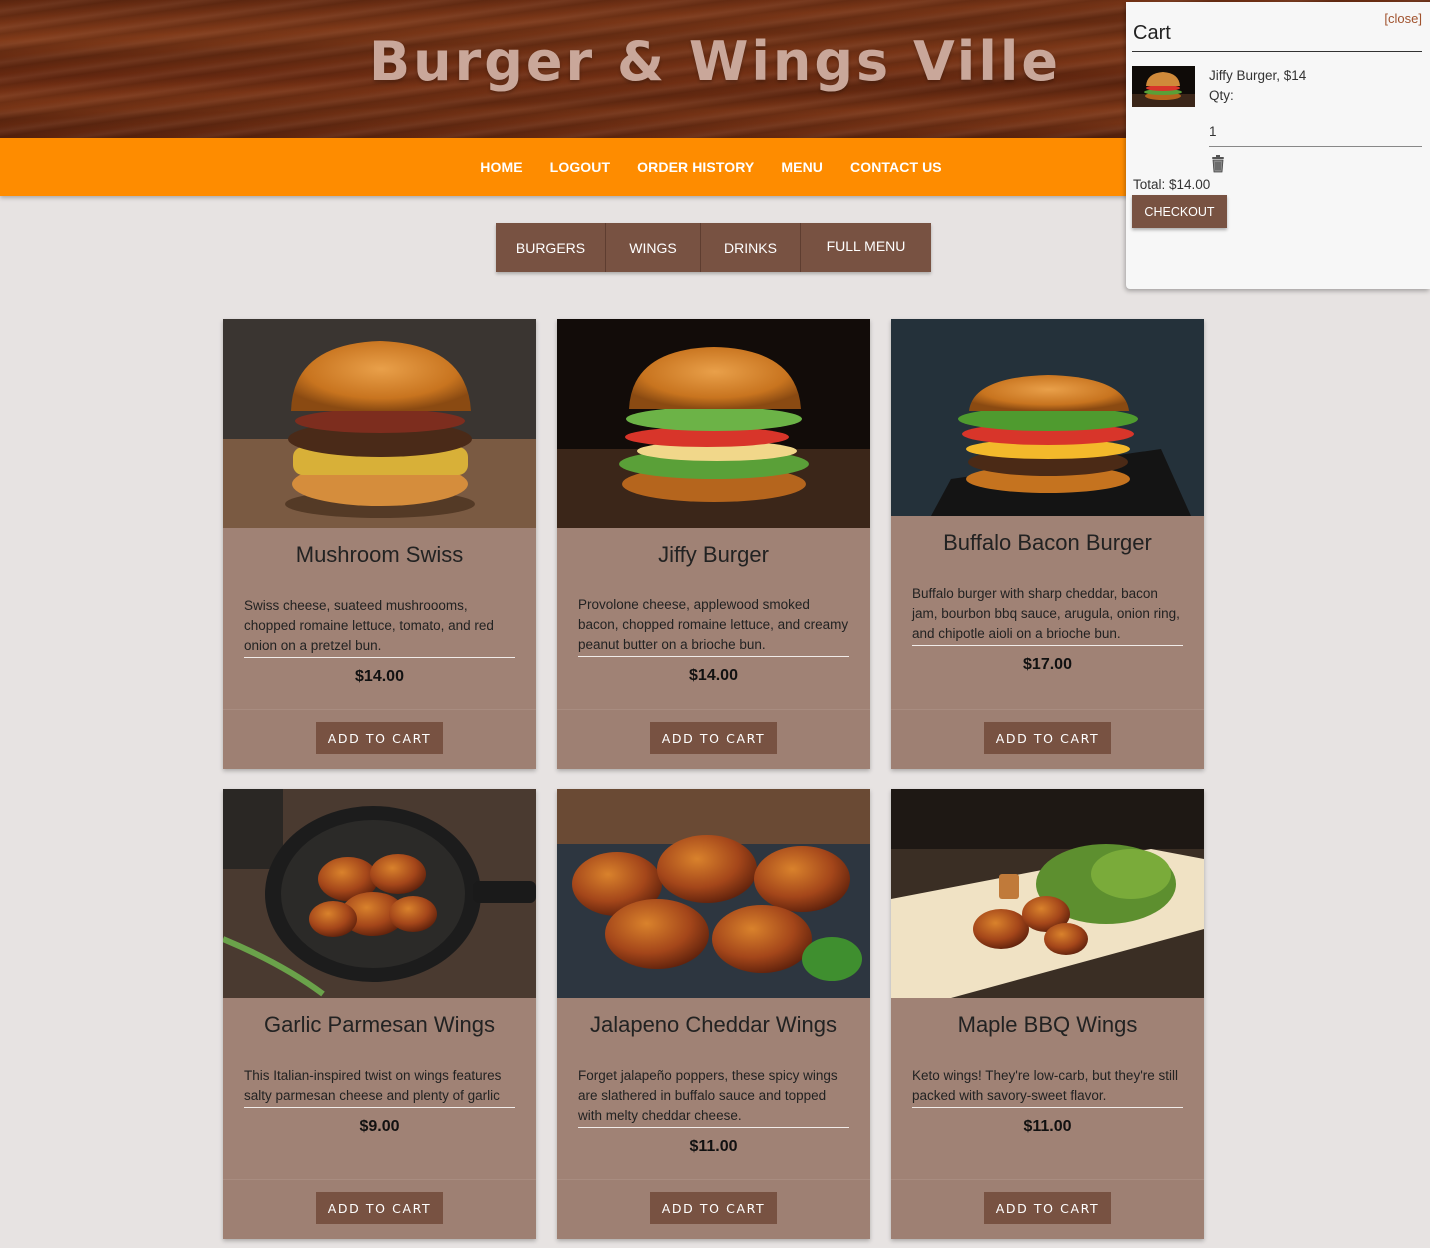 The height and width of the screenshot is (1248, 1430). Describe the element at coordinates (501, 167) in the screenshot. I see `nav-home: HOME` at that location.